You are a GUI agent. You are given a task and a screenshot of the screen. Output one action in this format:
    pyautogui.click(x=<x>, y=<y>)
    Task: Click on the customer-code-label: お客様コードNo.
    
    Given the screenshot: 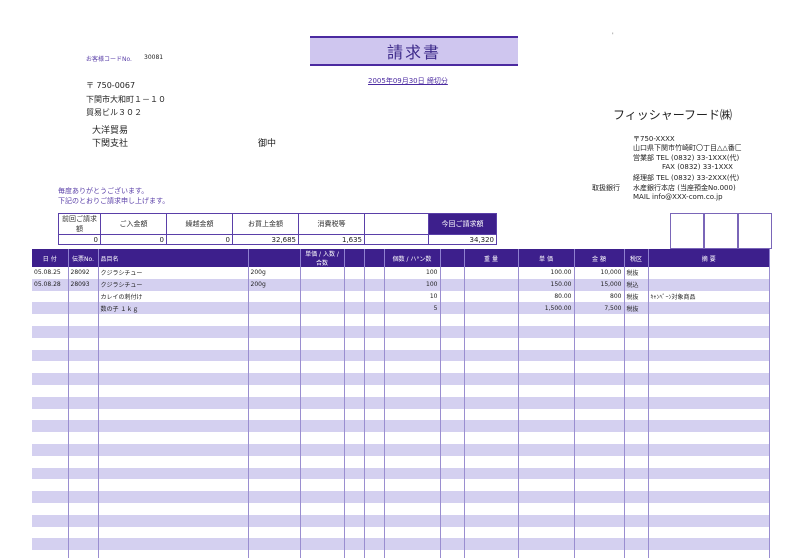 What is the action you would take?
    pyautogui.click(x=109, y=59)
    